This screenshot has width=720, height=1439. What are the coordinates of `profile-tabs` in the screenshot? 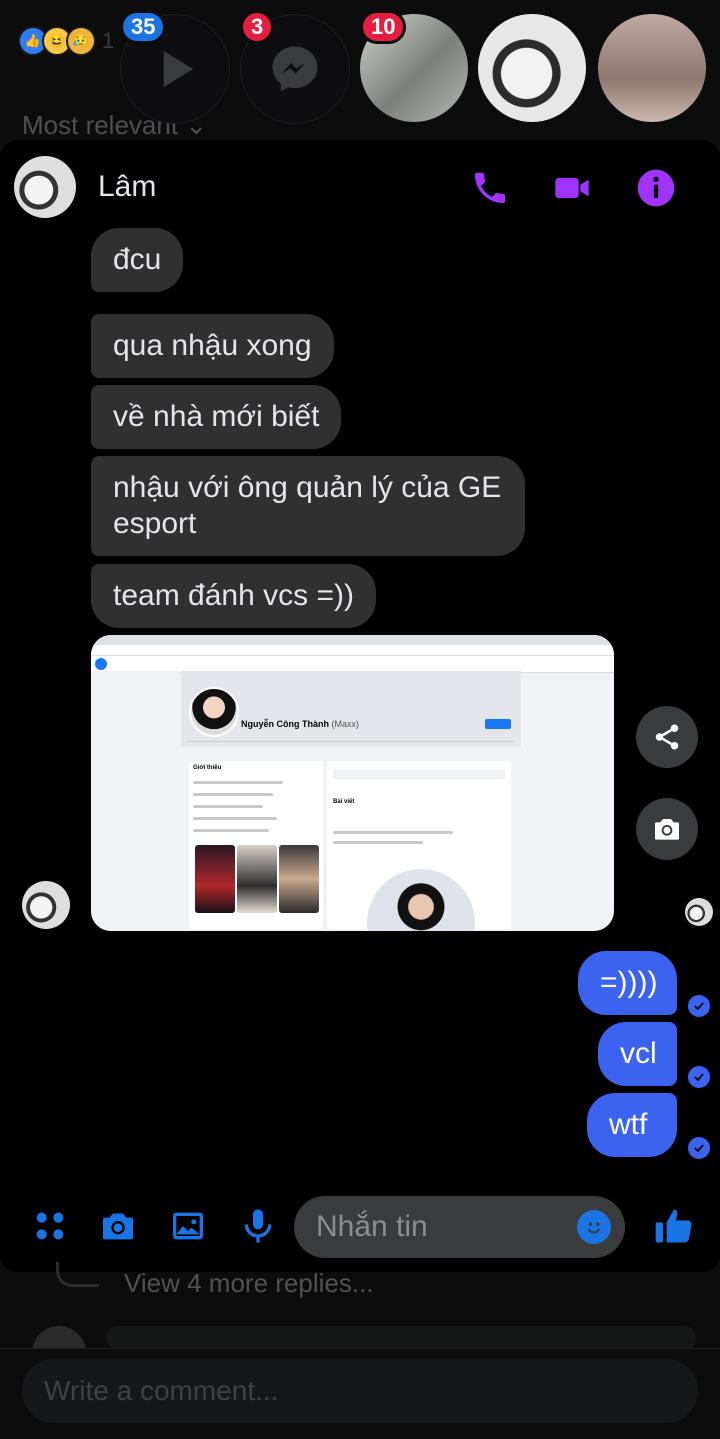 It's located at (350, 748).